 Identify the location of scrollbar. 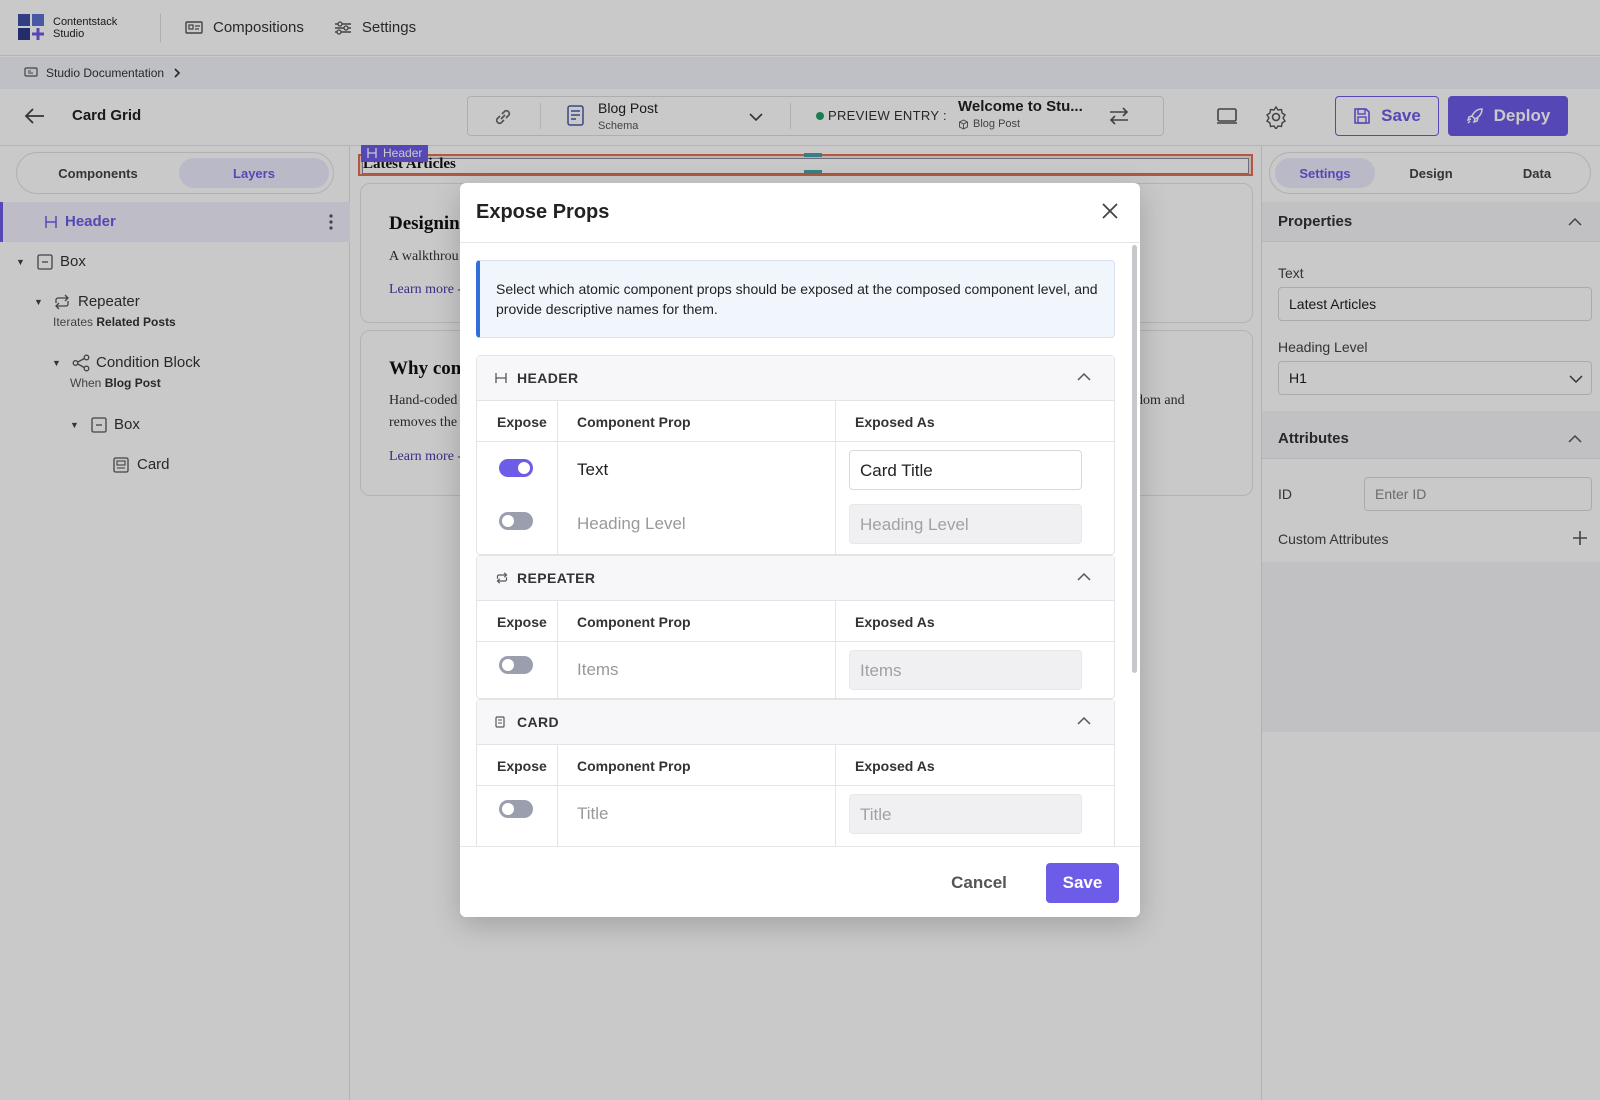
(1134, 459).